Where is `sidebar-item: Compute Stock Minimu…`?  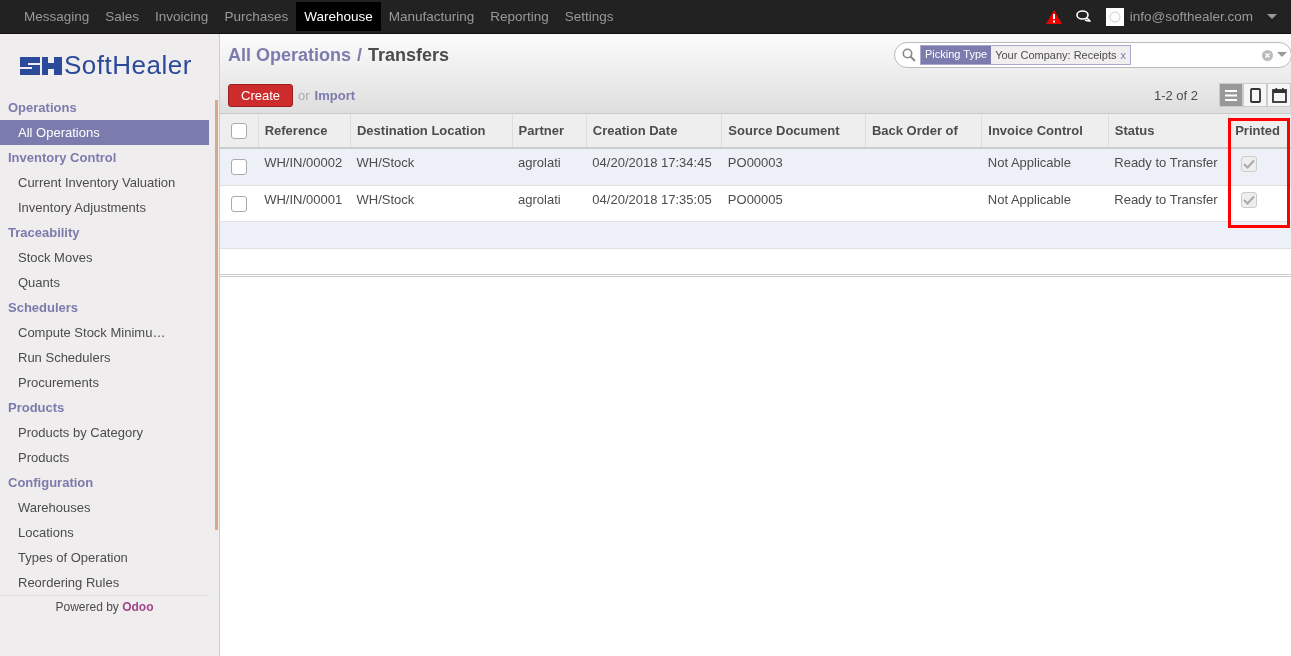 sidebar-item: Compute Stock Minimu… is located at coordinates (104, 332).